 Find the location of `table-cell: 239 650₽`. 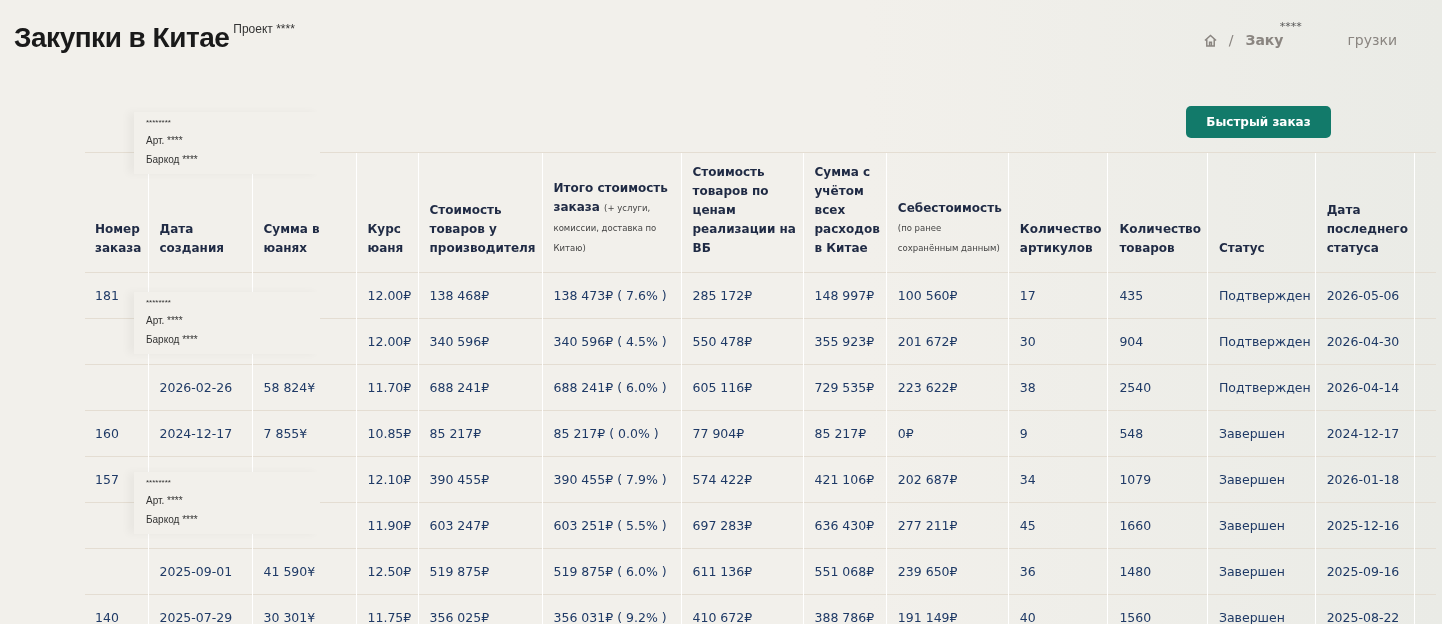

table-cell: 239 650₽ is located at coordinates (947, 571).